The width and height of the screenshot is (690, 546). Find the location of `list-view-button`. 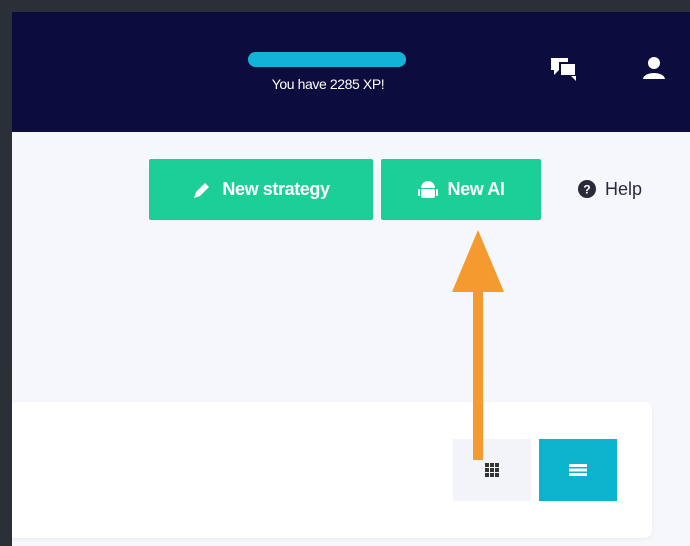

list-view-button is located at coordinates (578, 470).